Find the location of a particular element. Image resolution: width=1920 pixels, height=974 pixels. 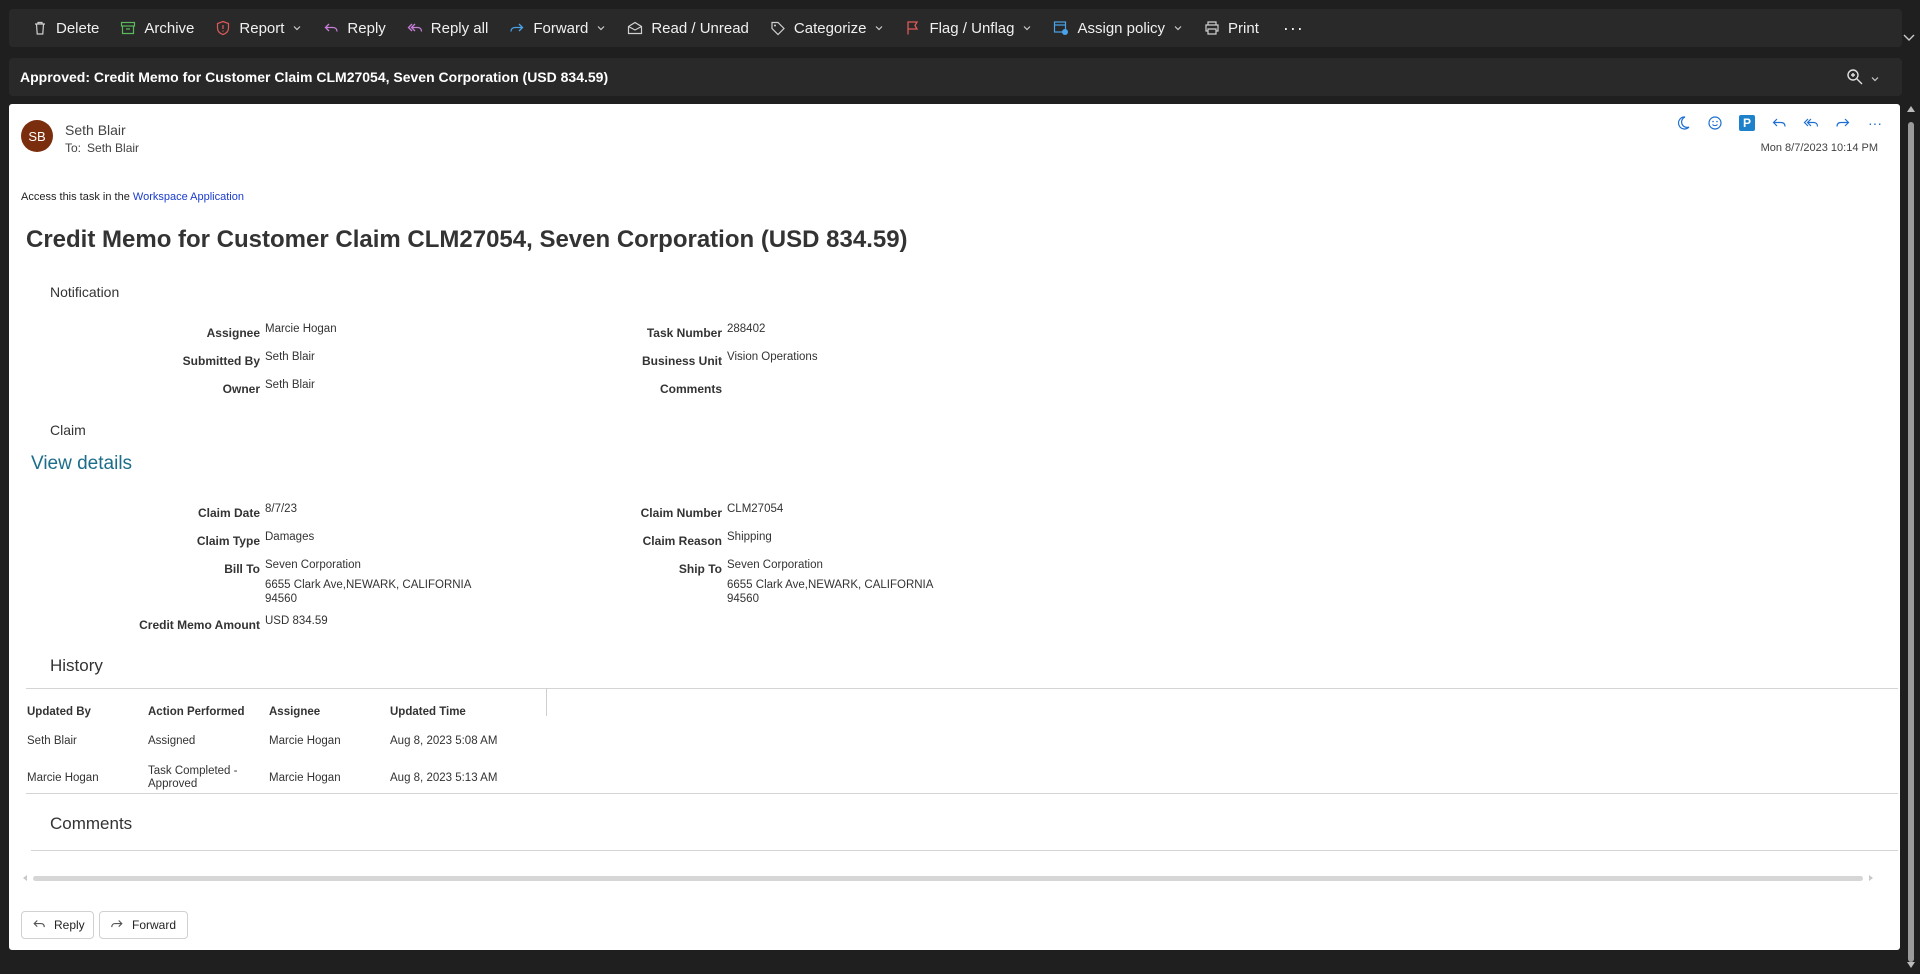

scroll-left-arrow-icon is located at coordinates (25, 878).